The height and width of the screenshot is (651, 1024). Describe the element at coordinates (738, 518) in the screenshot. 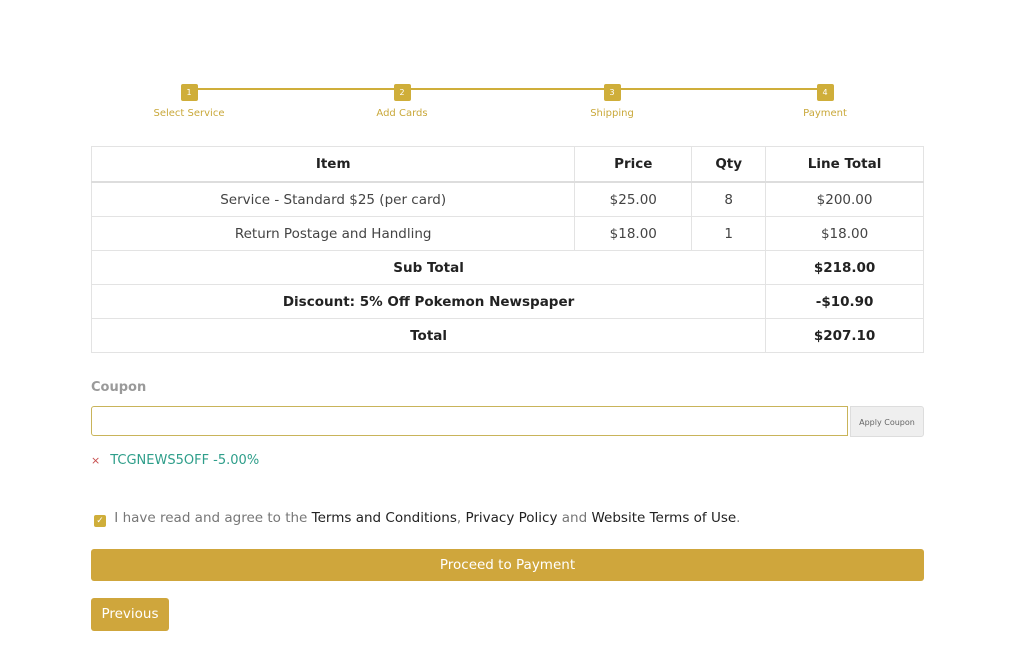

I see `terms-suffix: .` at that location.